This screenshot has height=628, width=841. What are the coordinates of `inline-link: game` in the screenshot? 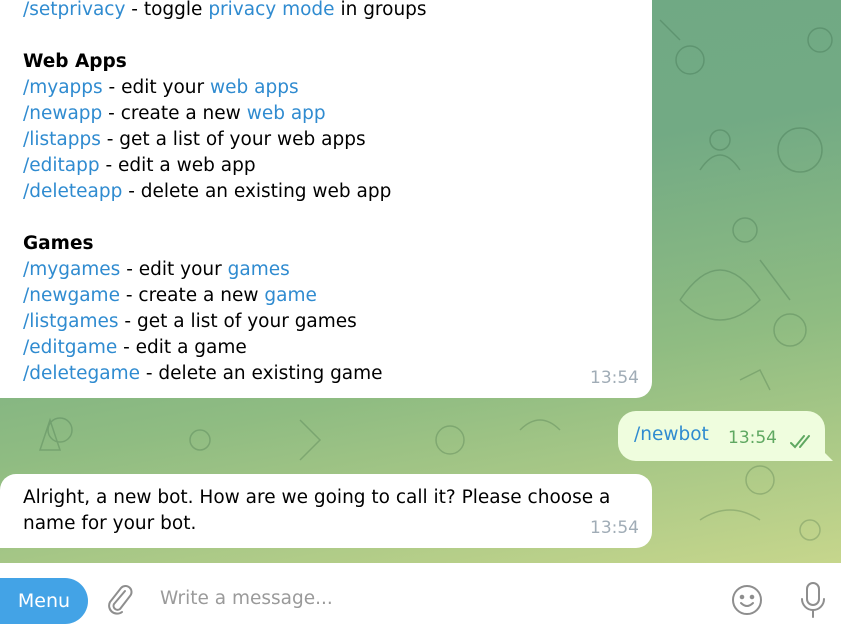 It's located at (290, 295).